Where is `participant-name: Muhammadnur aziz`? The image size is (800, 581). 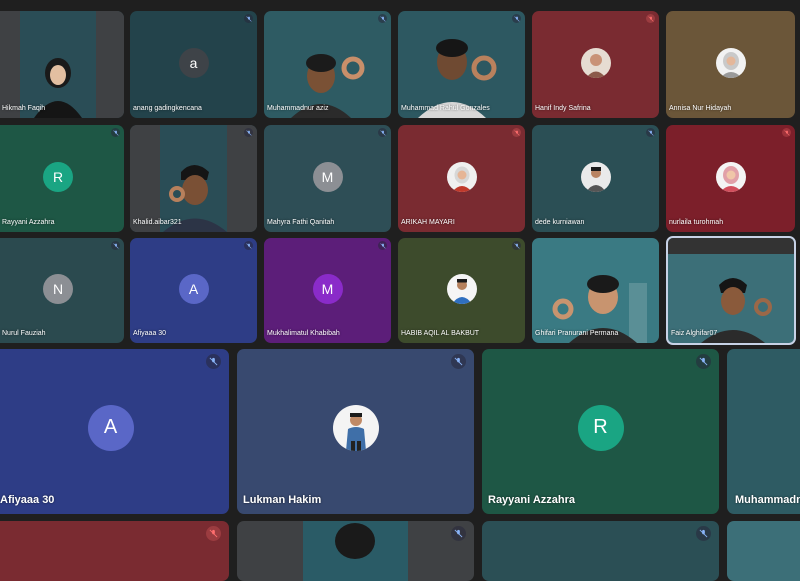 participant-name: Muhammadnur aziz is located at coordinates (298, 108).